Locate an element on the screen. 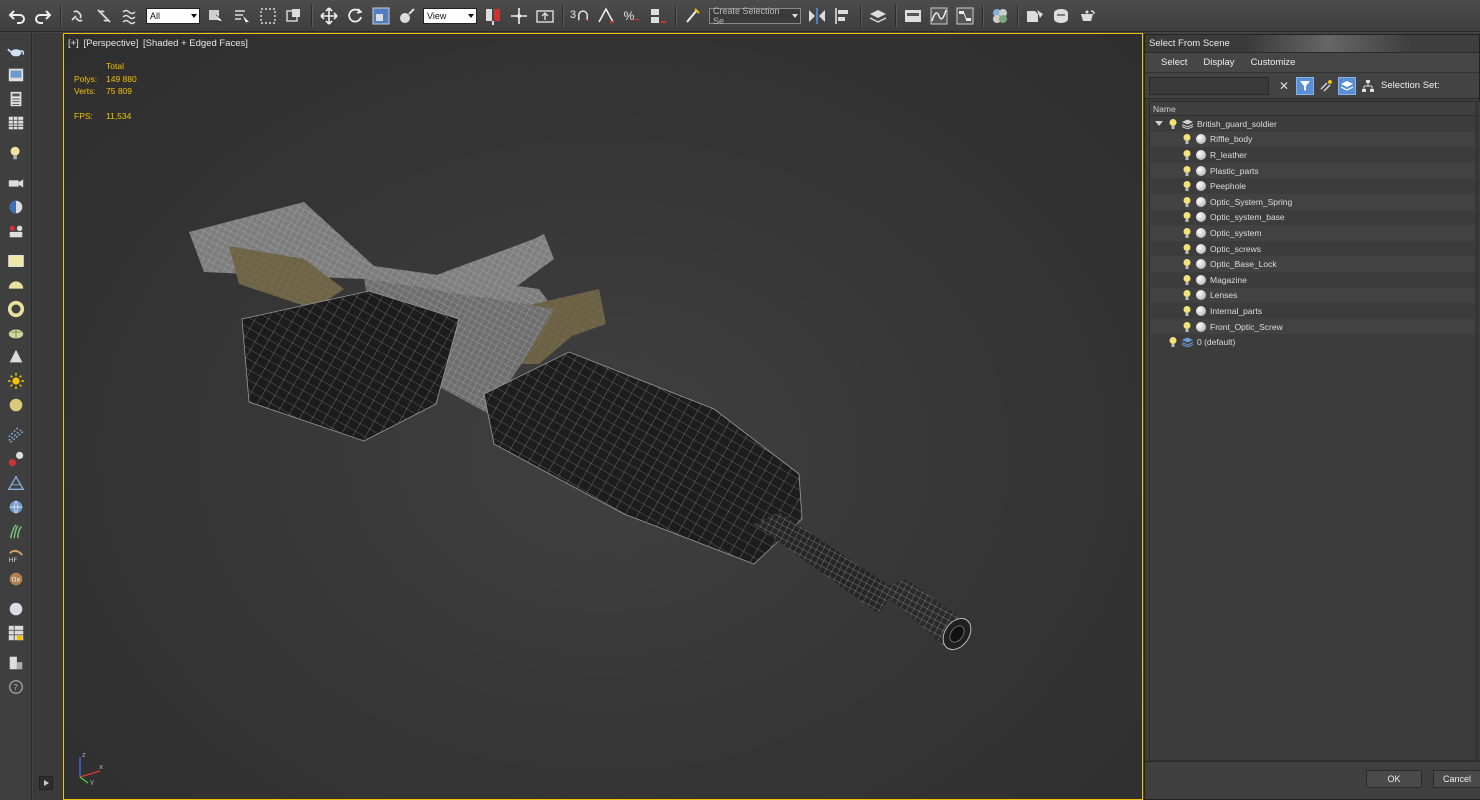  utilities-icon is located at coordinates (16, 663).